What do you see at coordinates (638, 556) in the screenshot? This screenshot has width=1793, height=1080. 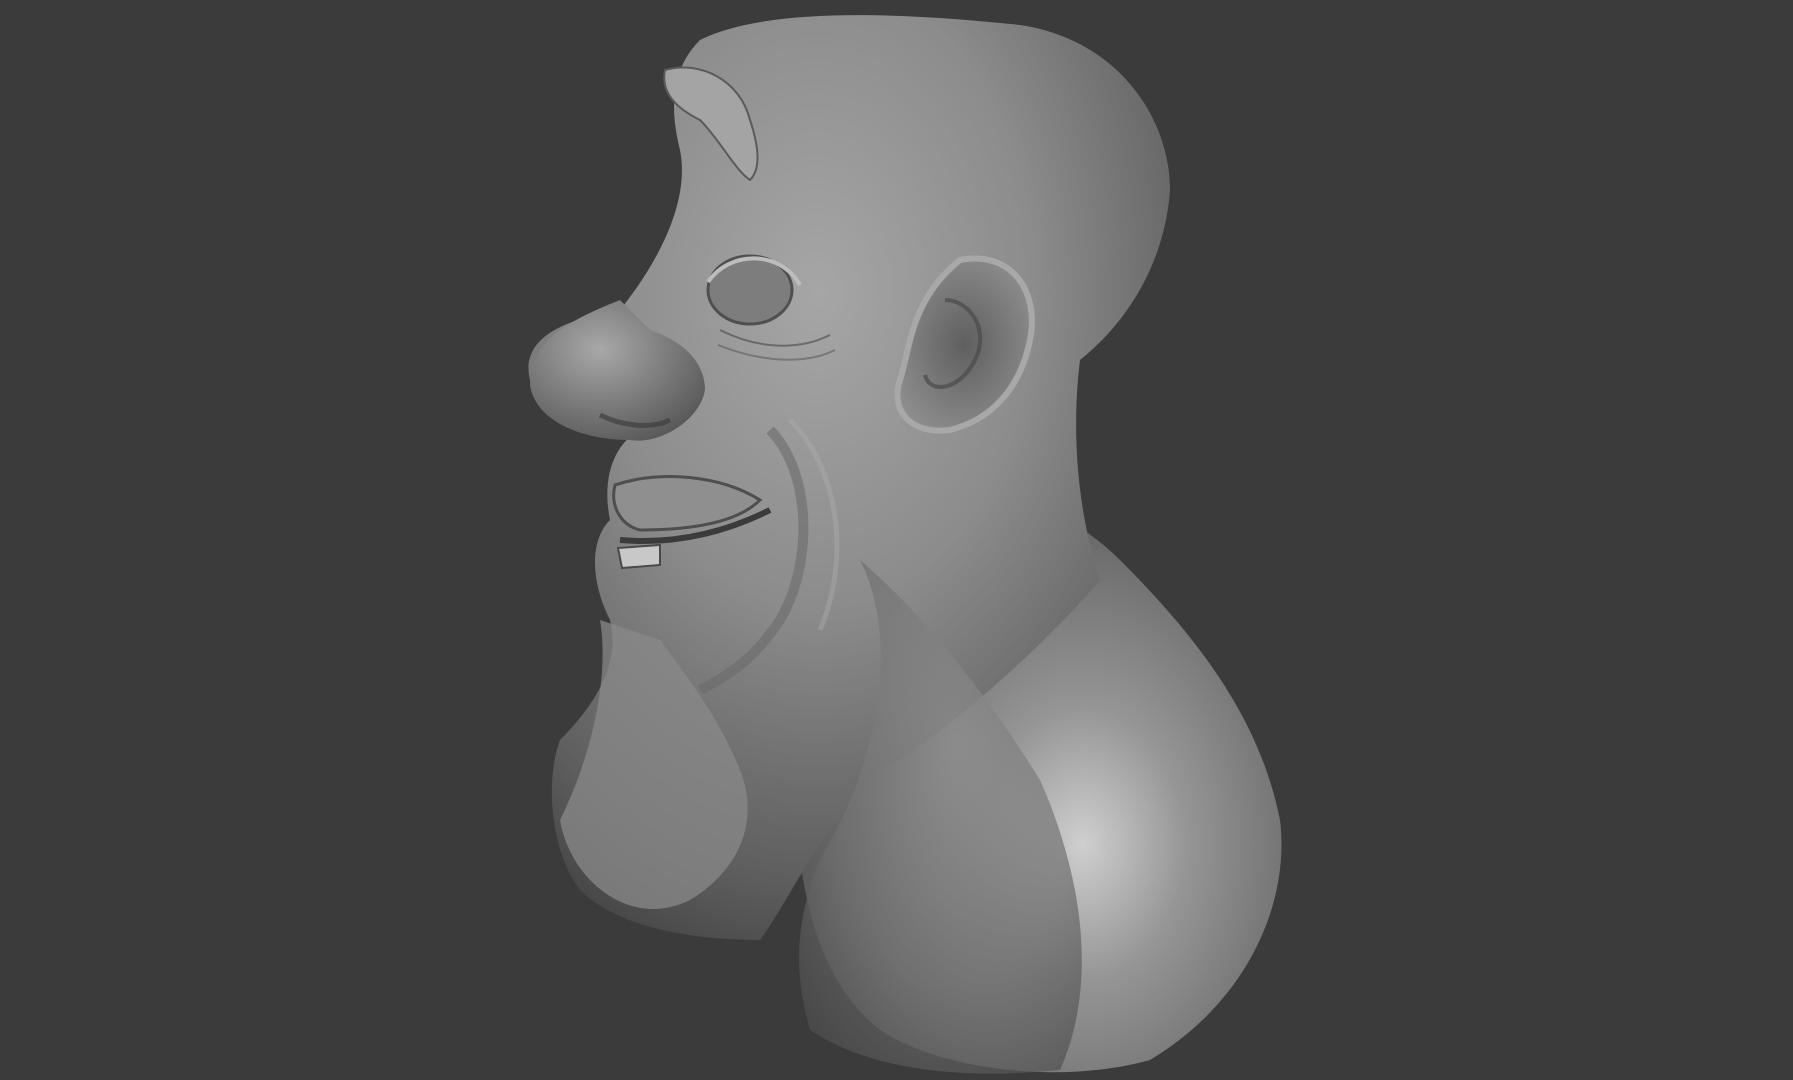 I see `teeth` at bounding box center [638, 556].